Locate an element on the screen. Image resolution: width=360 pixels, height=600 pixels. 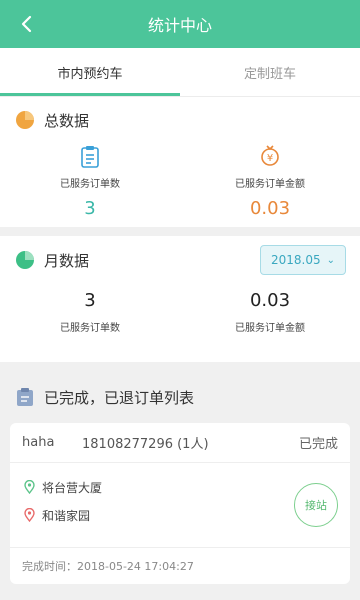
monthly-stats: 3 已服务订单数 0.03 已服务订单金额 is located at coordinates (180, 312).